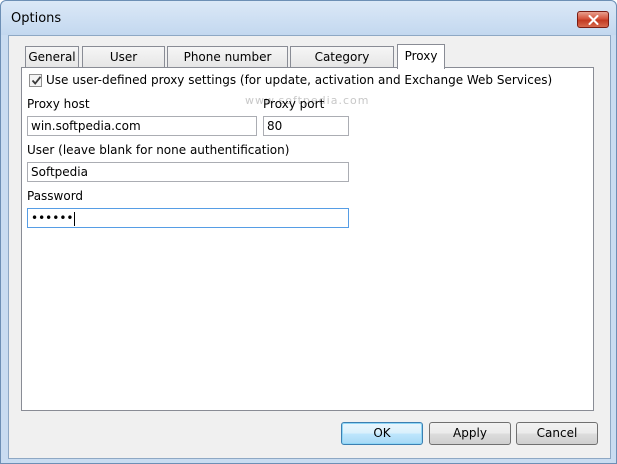  What do you see at coordinates (52, 218) in the screenshot?
I see `password-value: ••••••` at bounding box center [52, 218].